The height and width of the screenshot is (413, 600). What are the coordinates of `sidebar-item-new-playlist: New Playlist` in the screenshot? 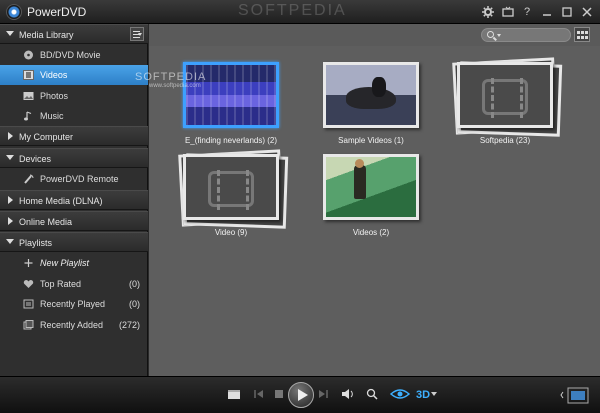 It's located at (74, 263).